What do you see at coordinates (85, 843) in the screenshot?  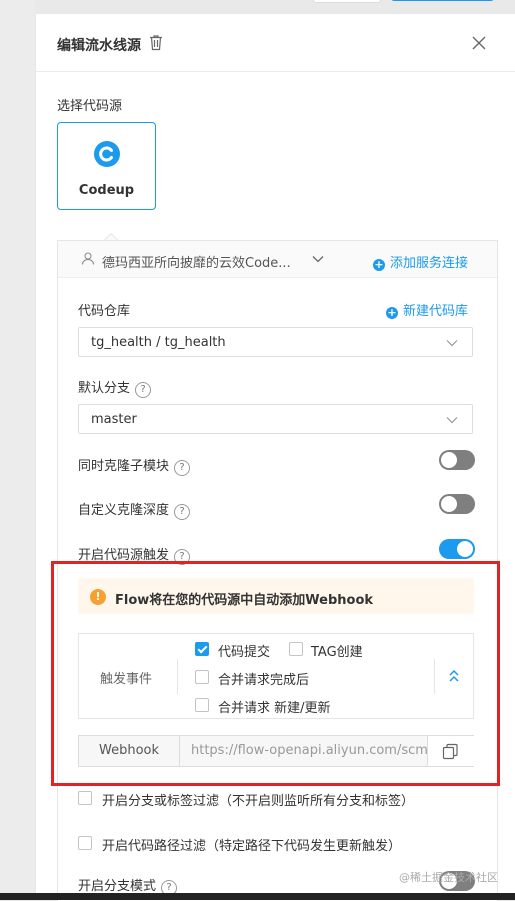 I see `checkbox-path-filter` at bounding box center [85, 843].